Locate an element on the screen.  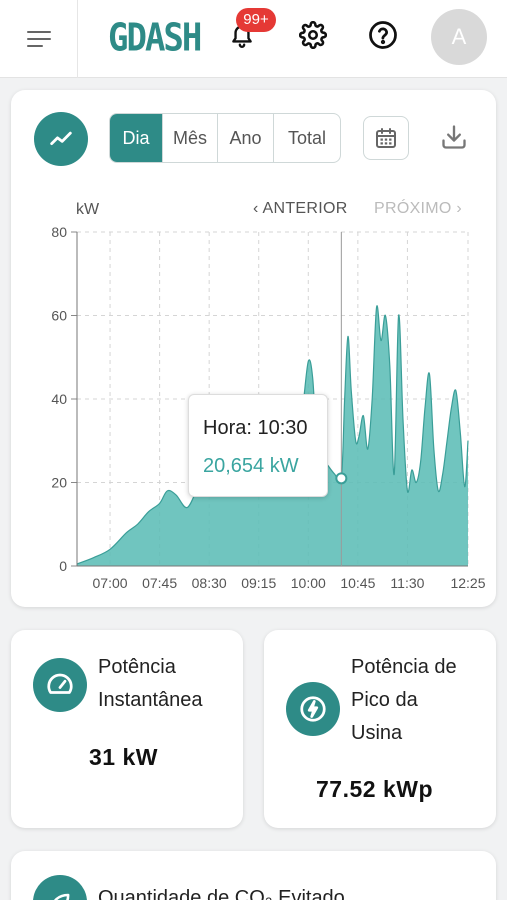
x-tick-label: 10:45 is located at coordinates (357, 583).